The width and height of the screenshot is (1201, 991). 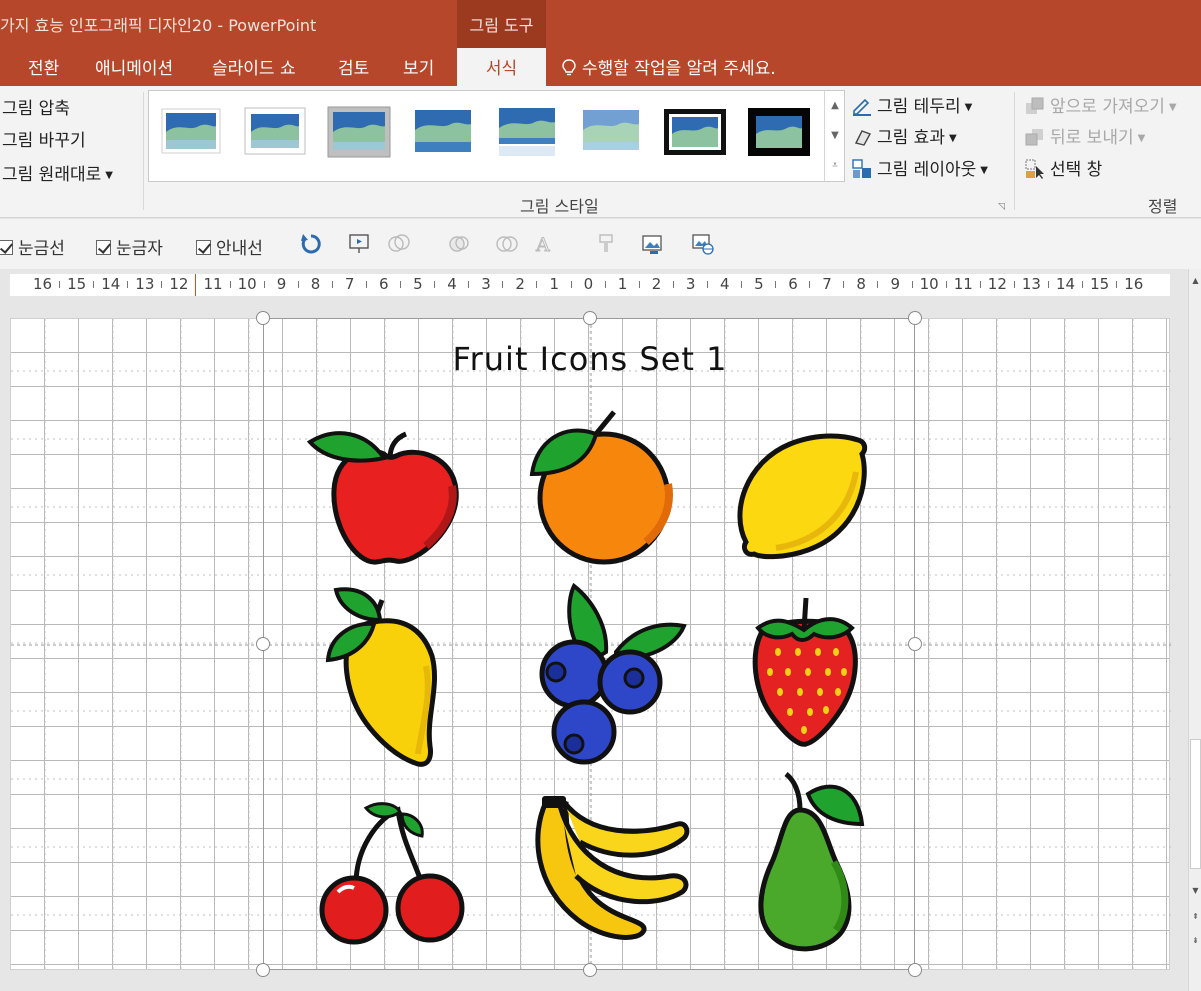 What do you see at coordinates (607, 244) in the screenshot?
I see `format-painter-icon` at bounding box center [607, 244].